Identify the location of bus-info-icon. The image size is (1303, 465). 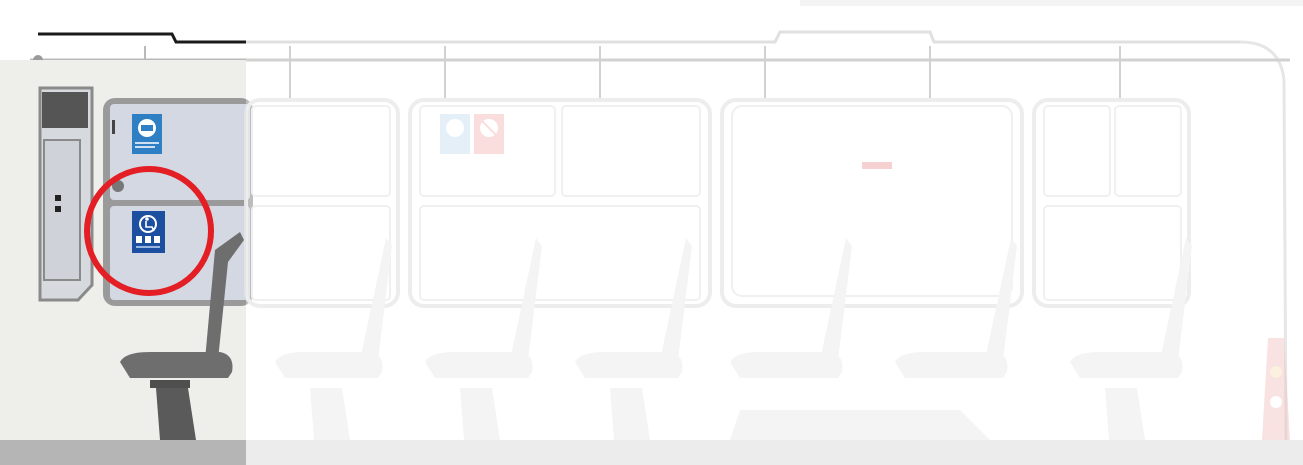
(147, 134).